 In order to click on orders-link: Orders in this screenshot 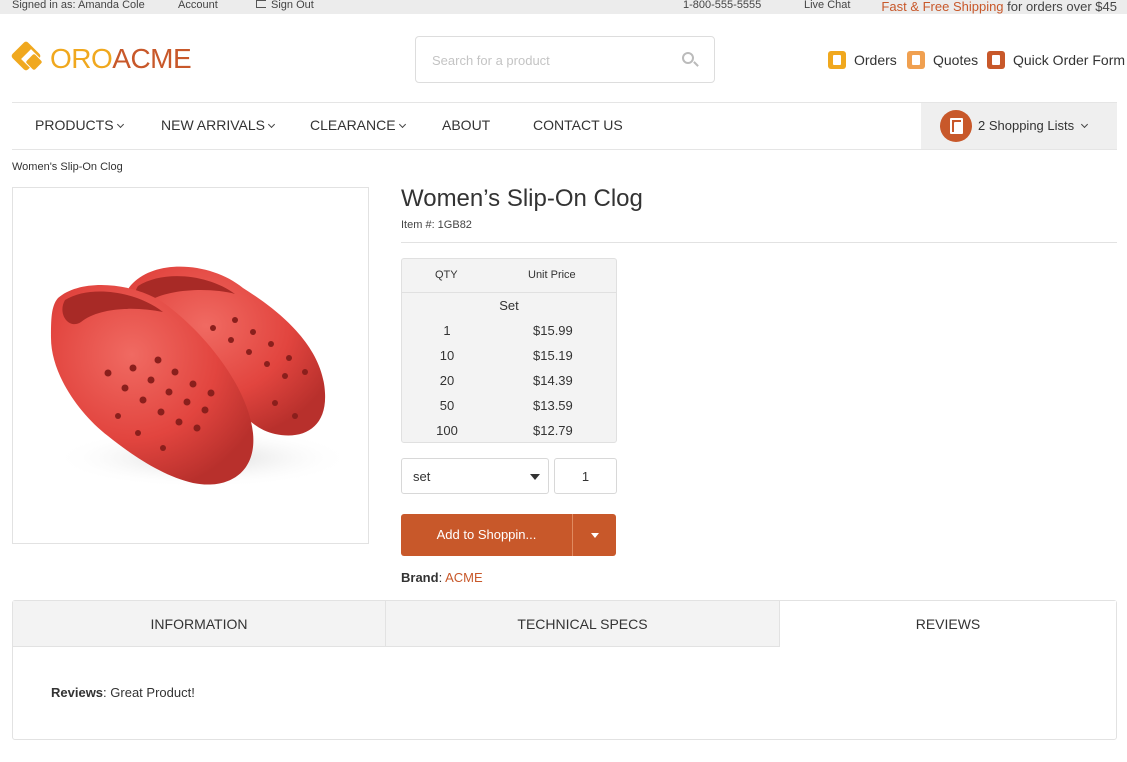, I will do `click(862, 60)`.